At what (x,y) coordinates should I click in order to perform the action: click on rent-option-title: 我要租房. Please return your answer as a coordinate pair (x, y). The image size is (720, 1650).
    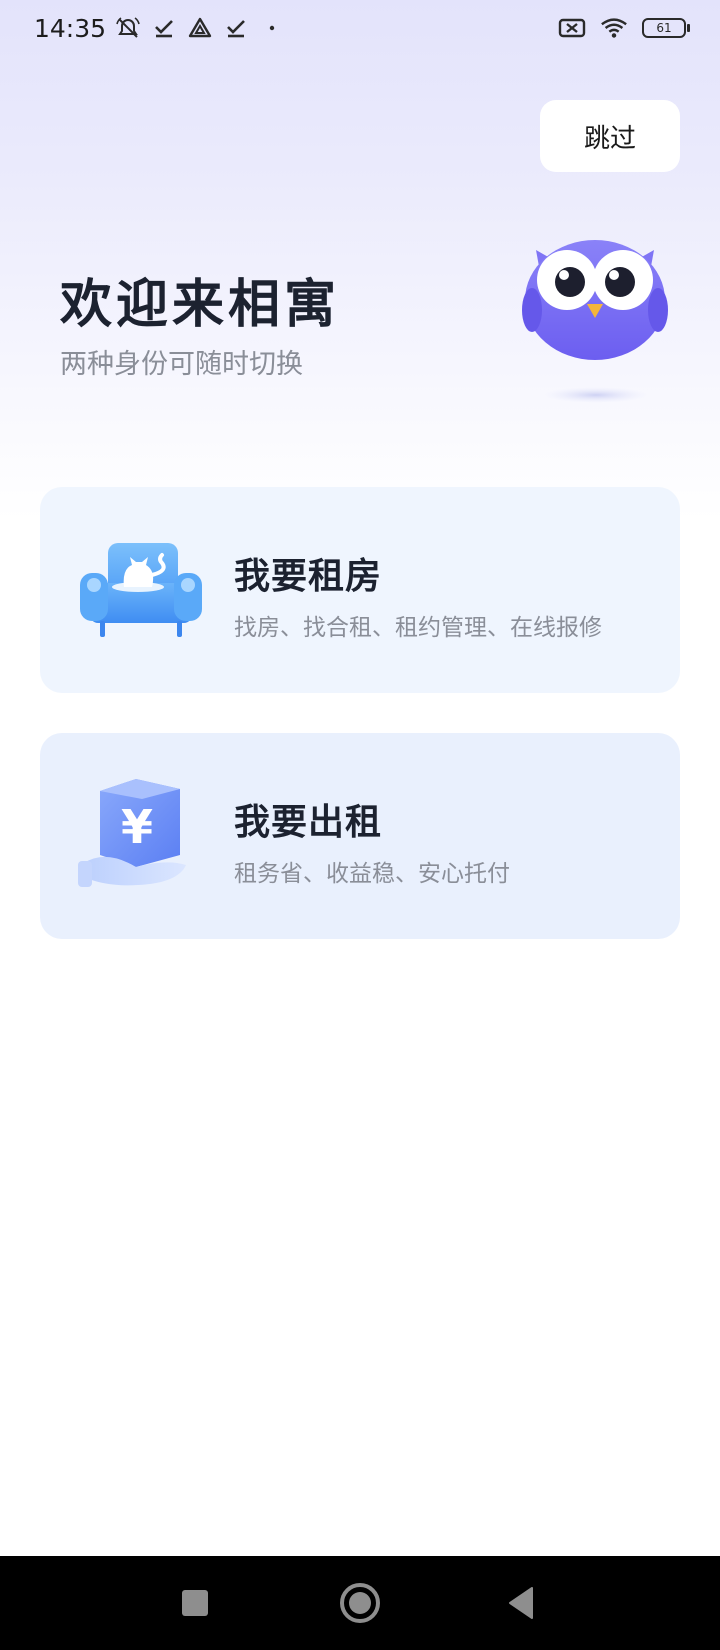
    Looking at the image, I should click on (308, 576).